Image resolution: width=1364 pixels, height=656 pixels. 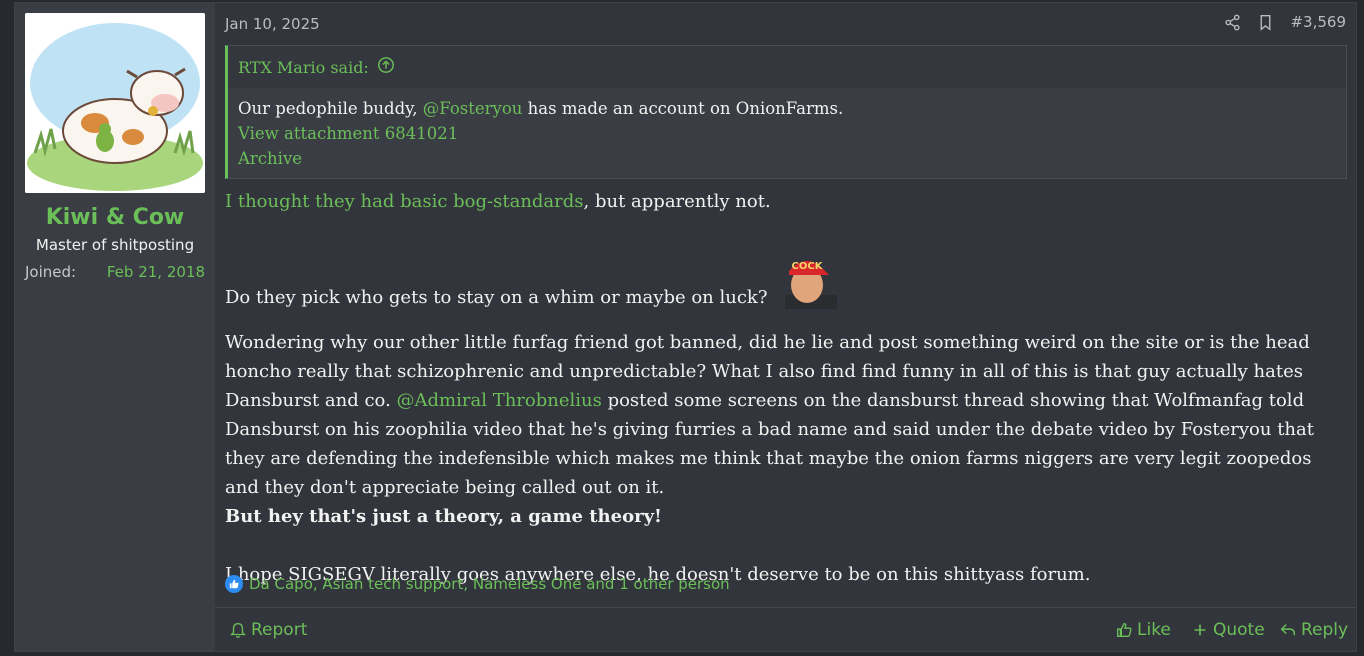 What do you see at coordinates (808, 266) in the screenshot?
I see `cap-text: COCK` at bounding box center [808, 266].